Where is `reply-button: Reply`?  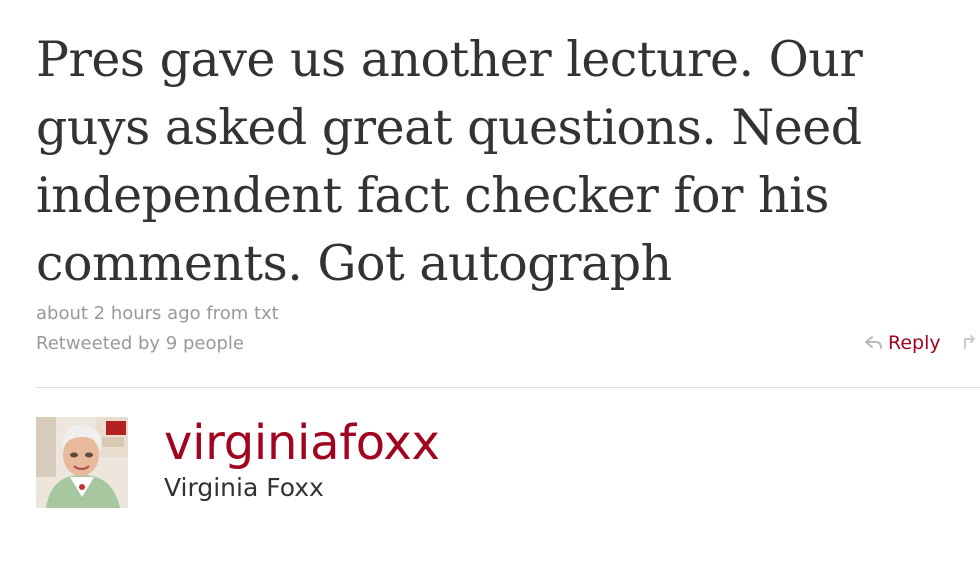 reply-button: Reply is located at coordinates (902, 343).